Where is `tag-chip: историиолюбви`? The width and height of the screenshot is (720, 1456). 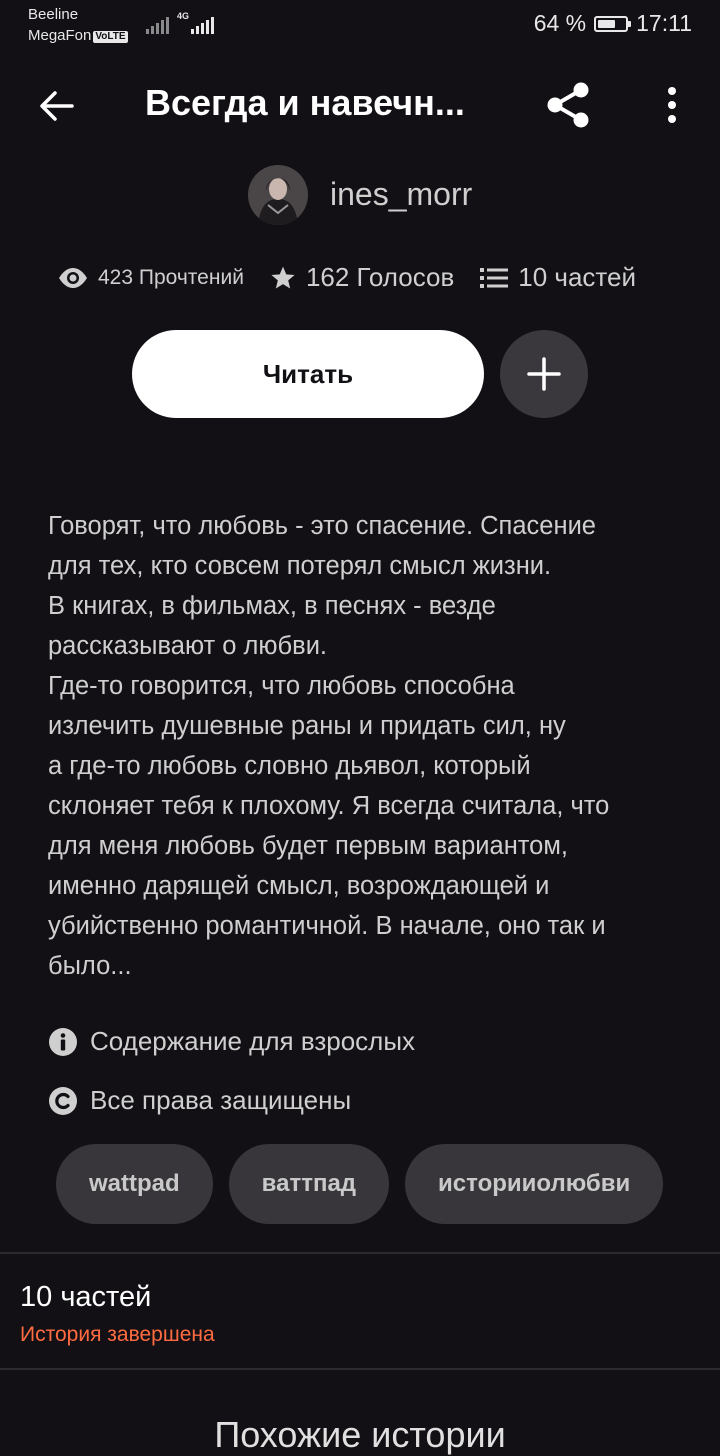 tag-chip: историиолюбви is located at coordinates (534, 1184).